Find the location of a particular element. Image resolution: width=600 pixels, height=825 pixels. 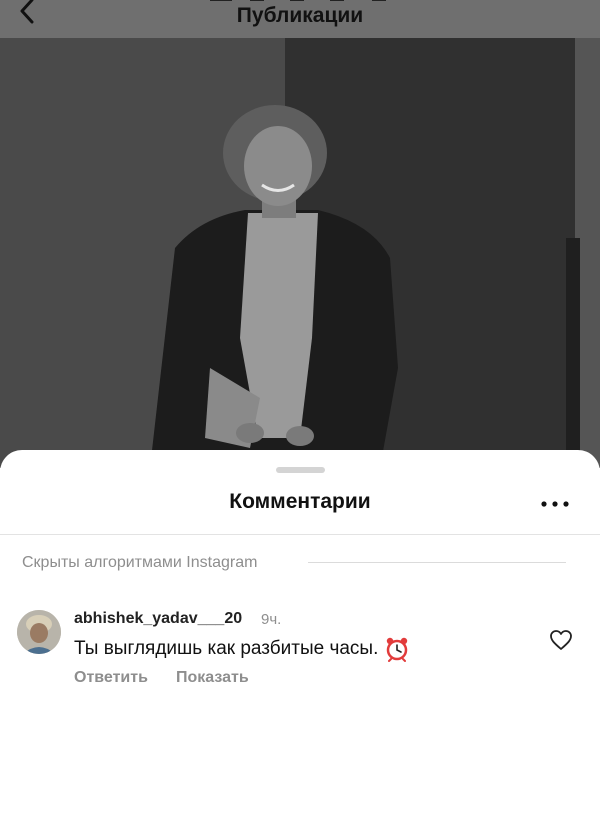

comment-body: Ты выглядишь как разбитые часы. is located at coordinates (242, 649).